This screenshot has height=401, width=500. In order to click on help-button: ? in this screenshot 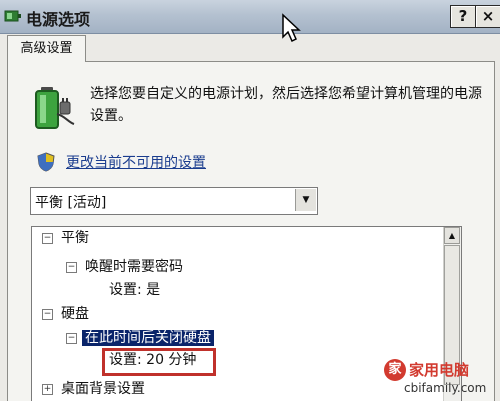, I will do `click(463, 16)`.